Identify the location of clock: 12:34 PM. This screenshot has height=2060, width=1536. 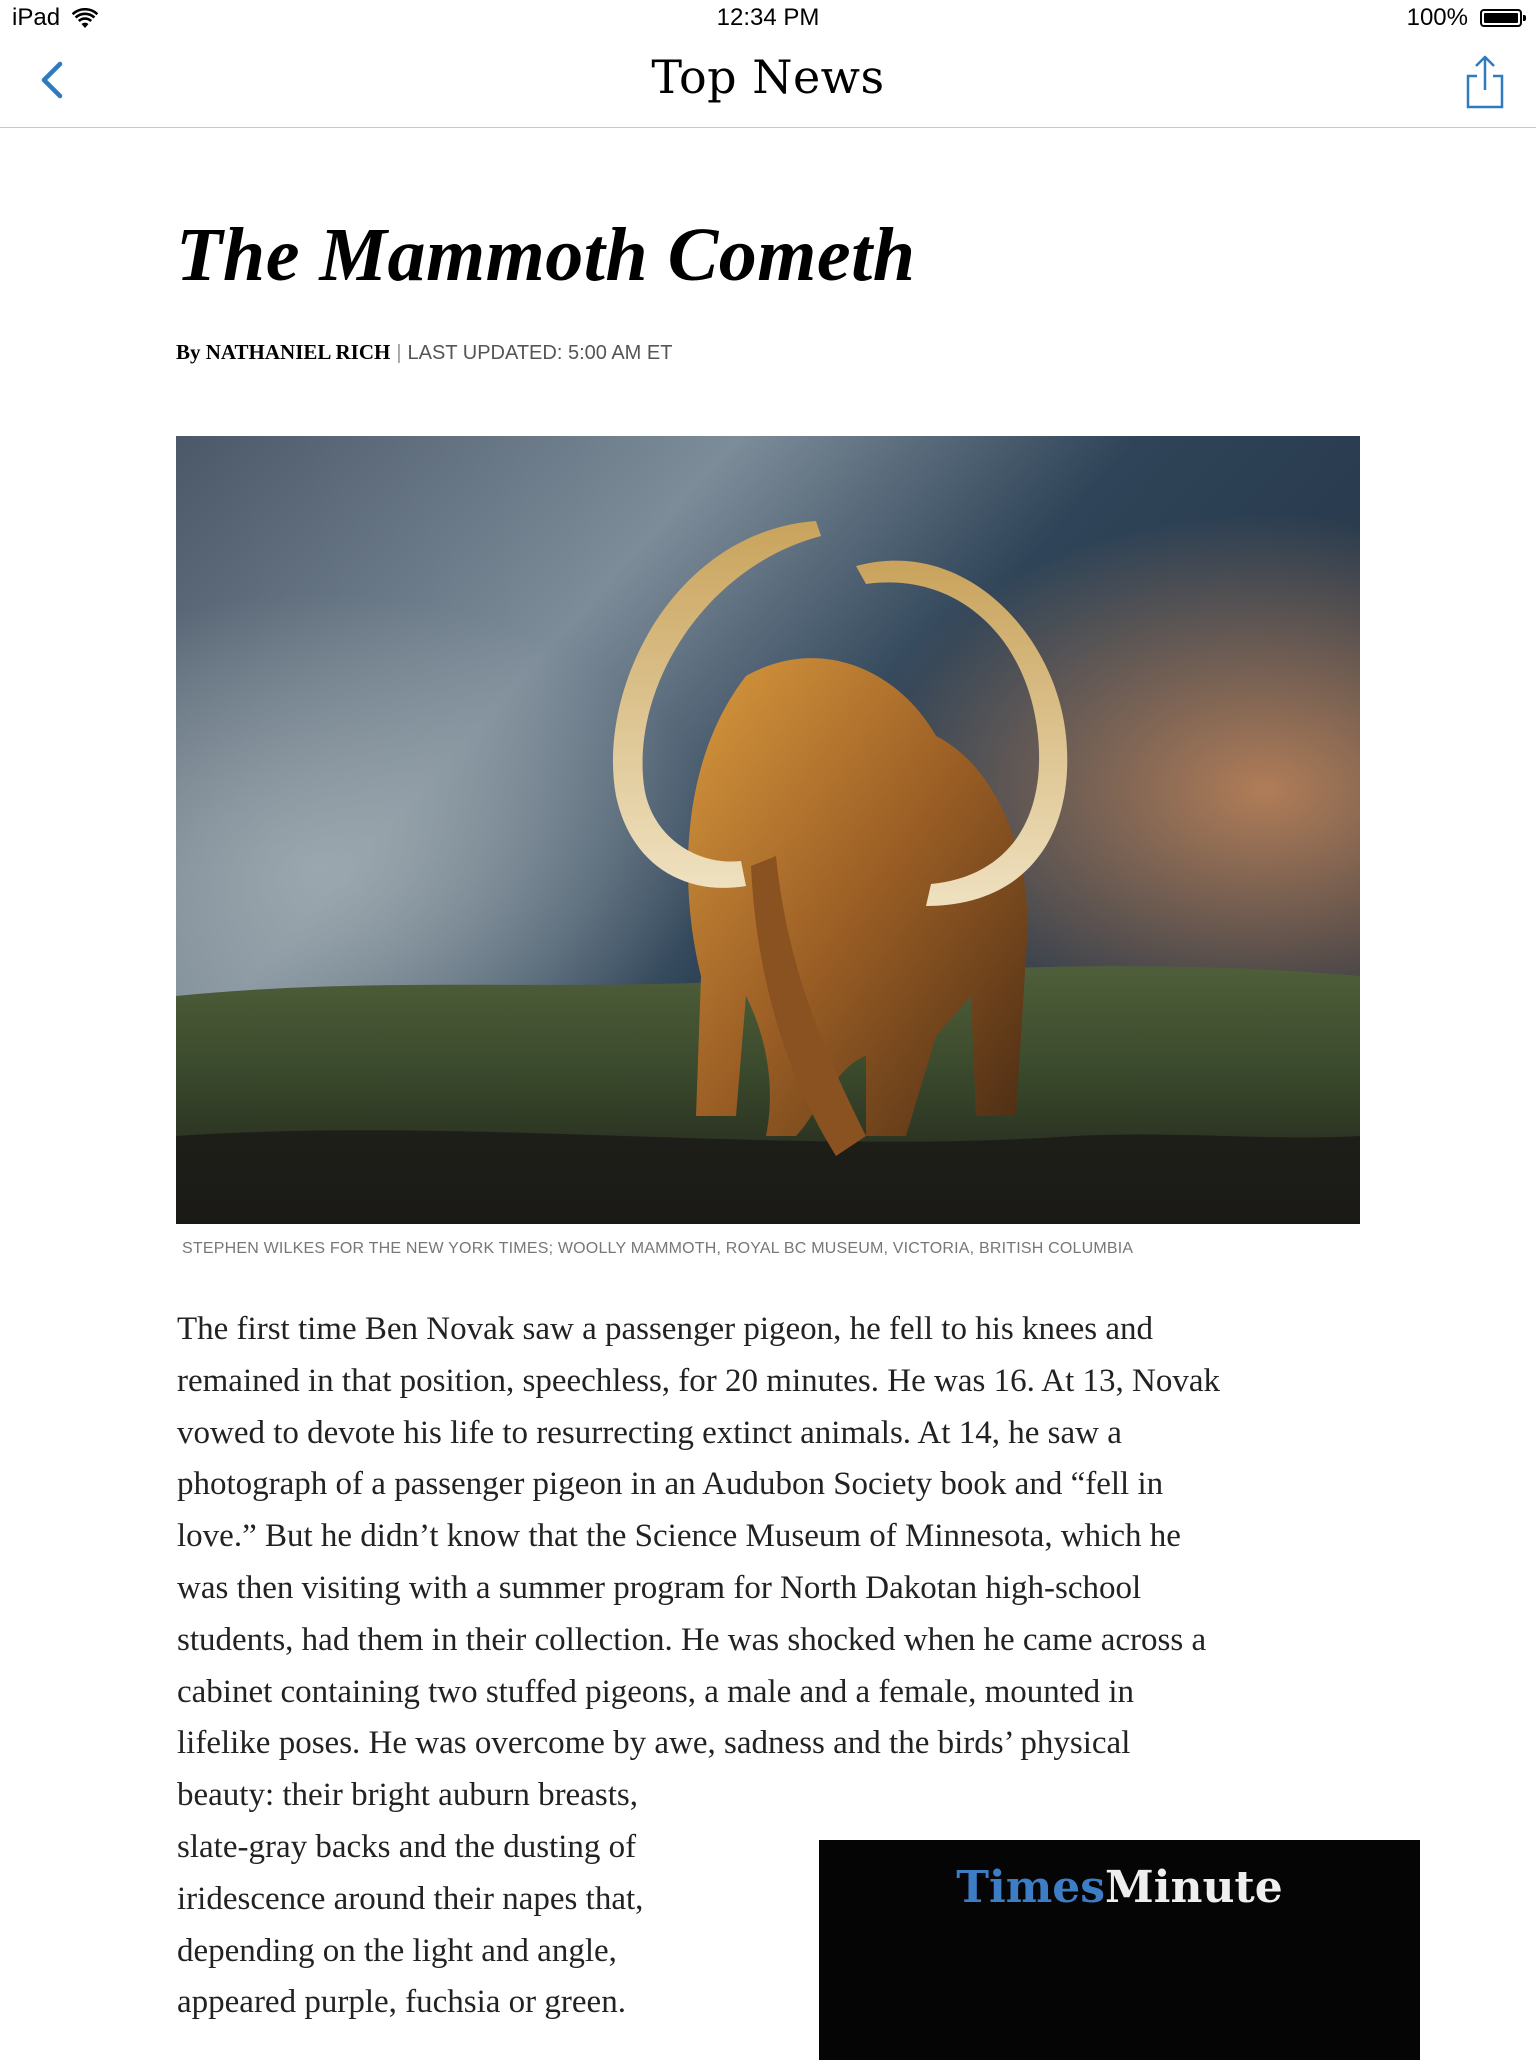
(768, 17).